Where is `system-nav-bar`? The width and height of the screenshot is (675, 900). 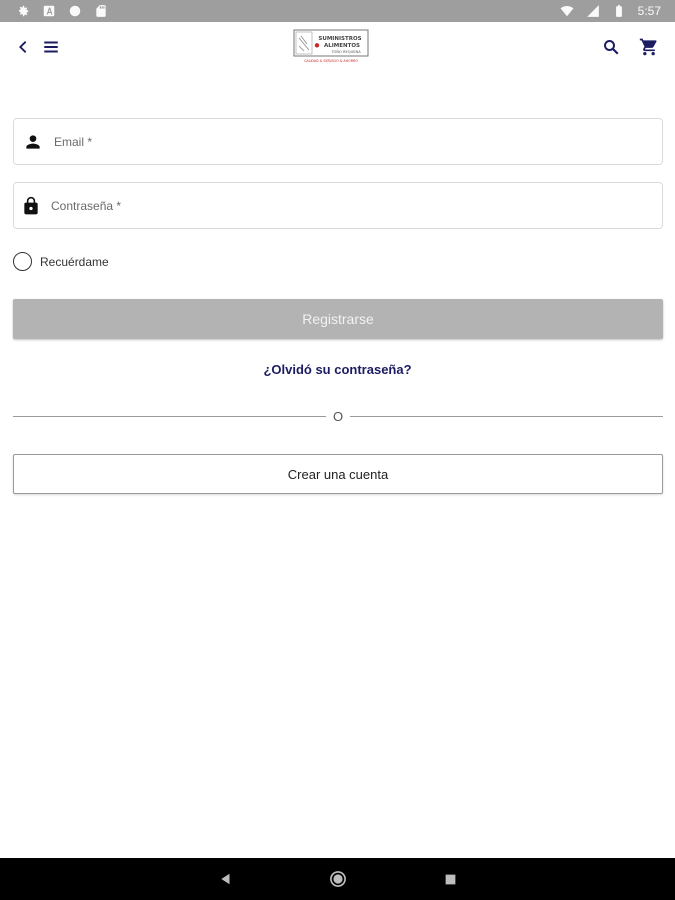
system-nav-bar is located at coordinates (337, 879).